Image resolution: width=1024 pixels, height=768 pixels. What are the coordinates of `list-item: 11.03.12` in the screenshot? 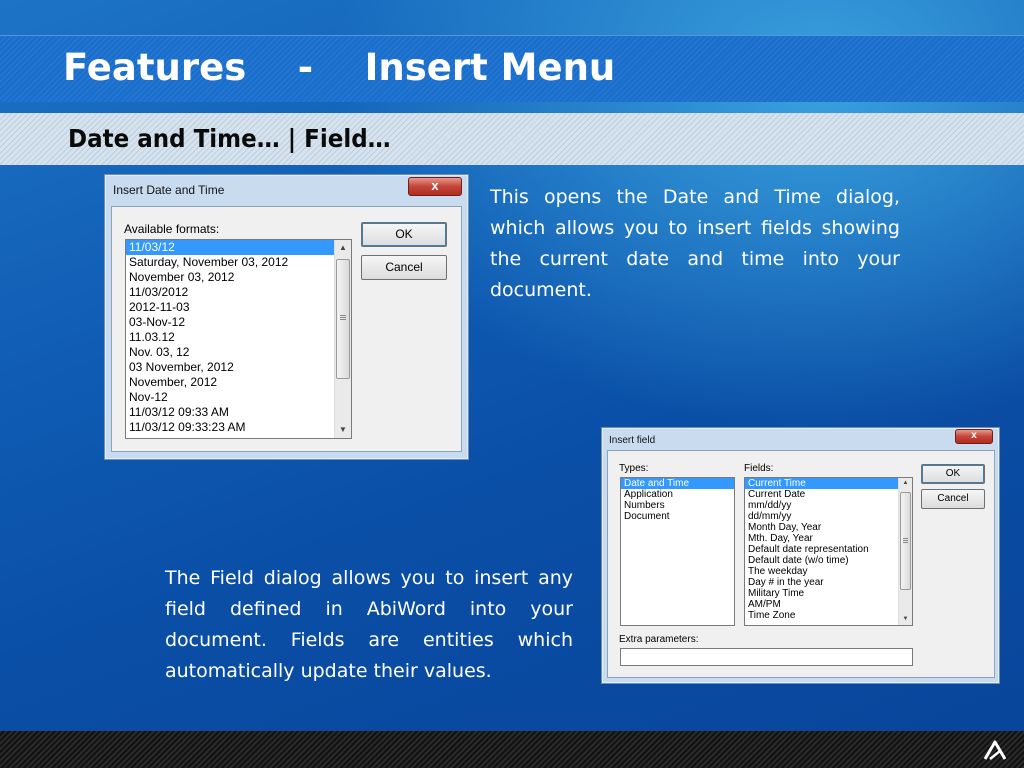 It's located at (238, 337).